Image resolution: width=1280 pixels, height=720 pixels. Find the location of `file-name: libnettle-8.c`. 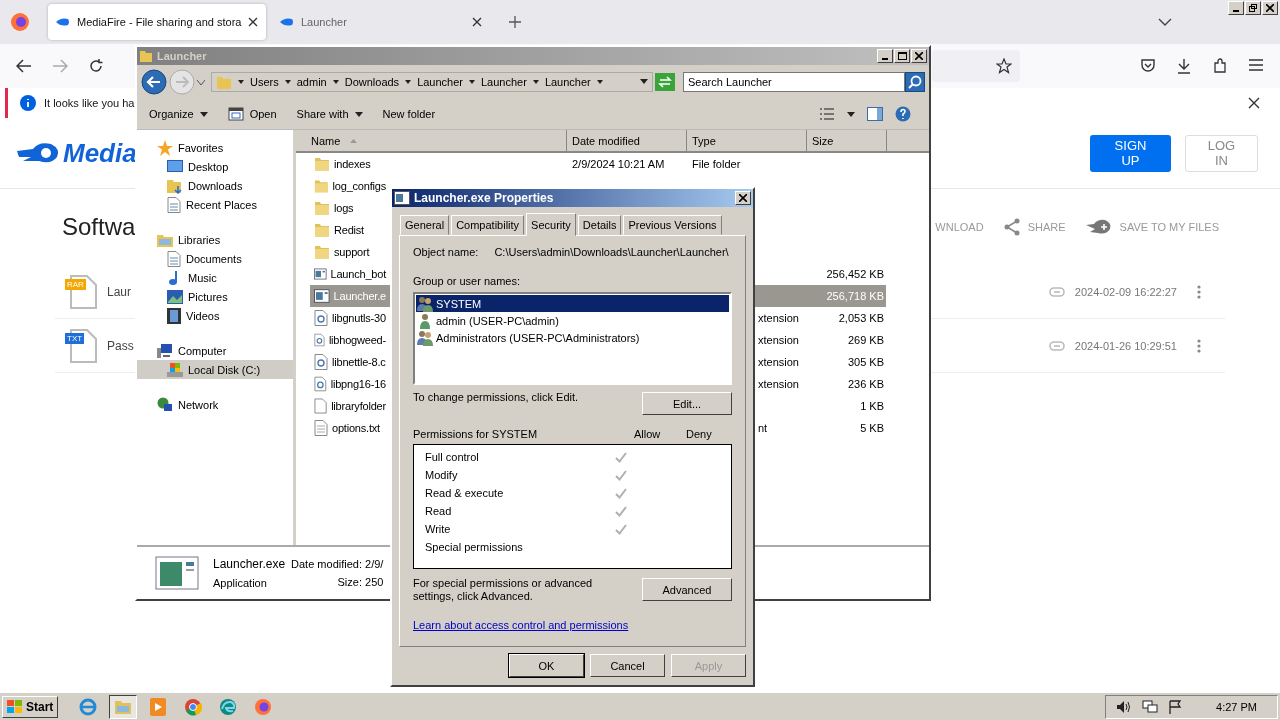

file-name: libnettle-8.c is located at coordinates (348, 362).